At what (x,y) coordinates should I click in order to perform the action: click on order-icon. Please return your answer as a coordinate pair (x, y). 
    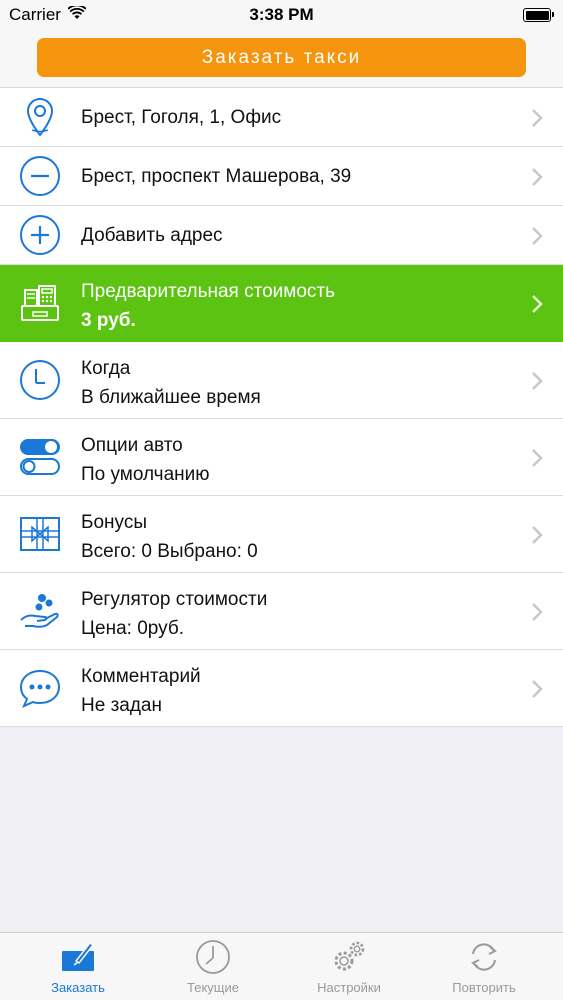
    Looking at the image, I should click on (78, 956).